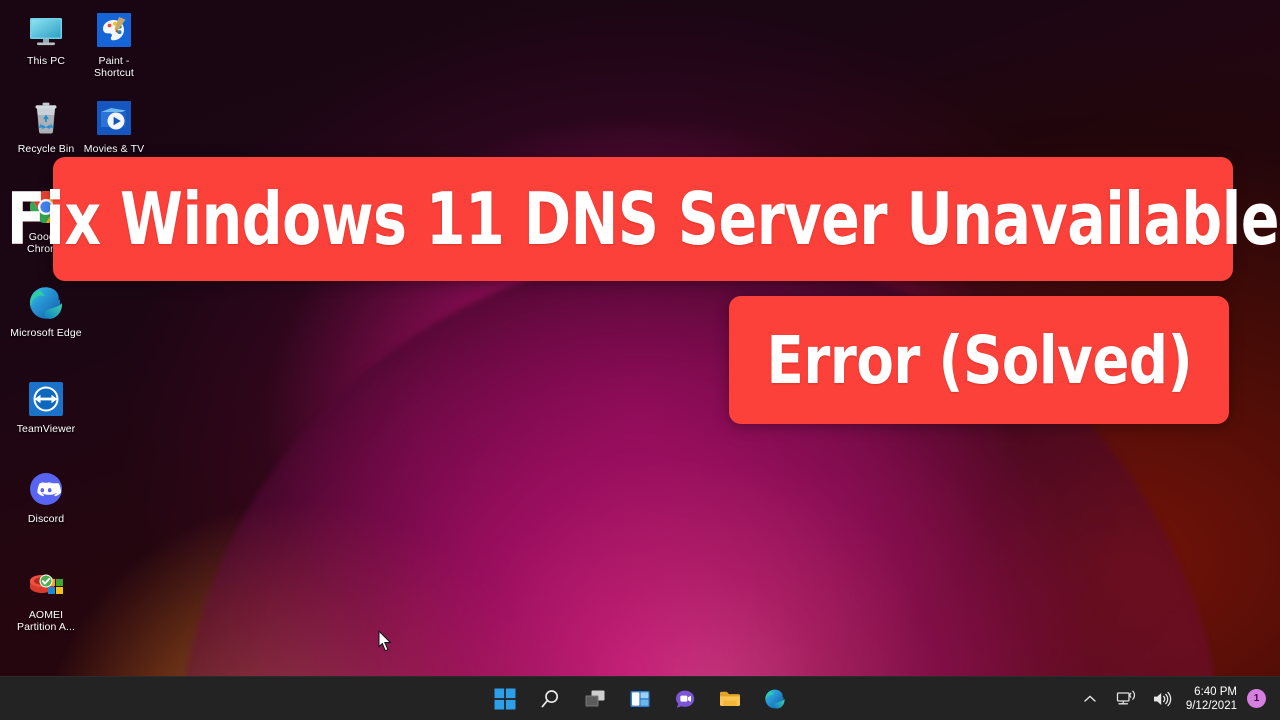 The width and height of the screenshot is (1280, 720). I want to click on recycle-bin-icon, so click(46, 119).